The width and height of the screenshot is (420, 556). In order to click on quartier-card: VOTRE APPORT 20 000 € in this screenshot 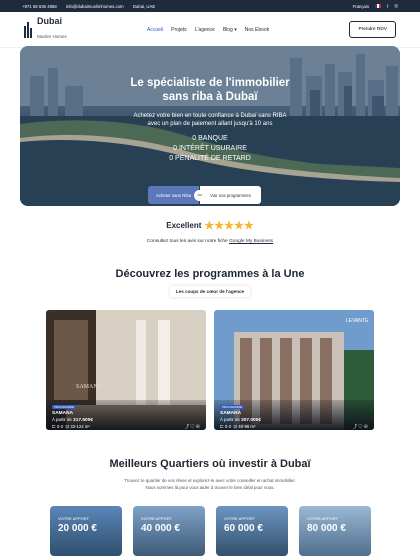, I will do `click(86, 531)`.